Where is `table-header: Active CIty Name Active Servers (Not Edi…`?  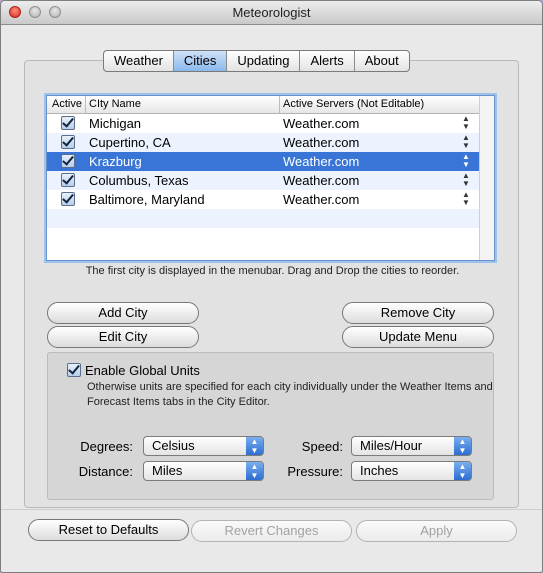
table-header: Active CIty Name Active Servers (Not Edi… is located at coordinates (263, 105).